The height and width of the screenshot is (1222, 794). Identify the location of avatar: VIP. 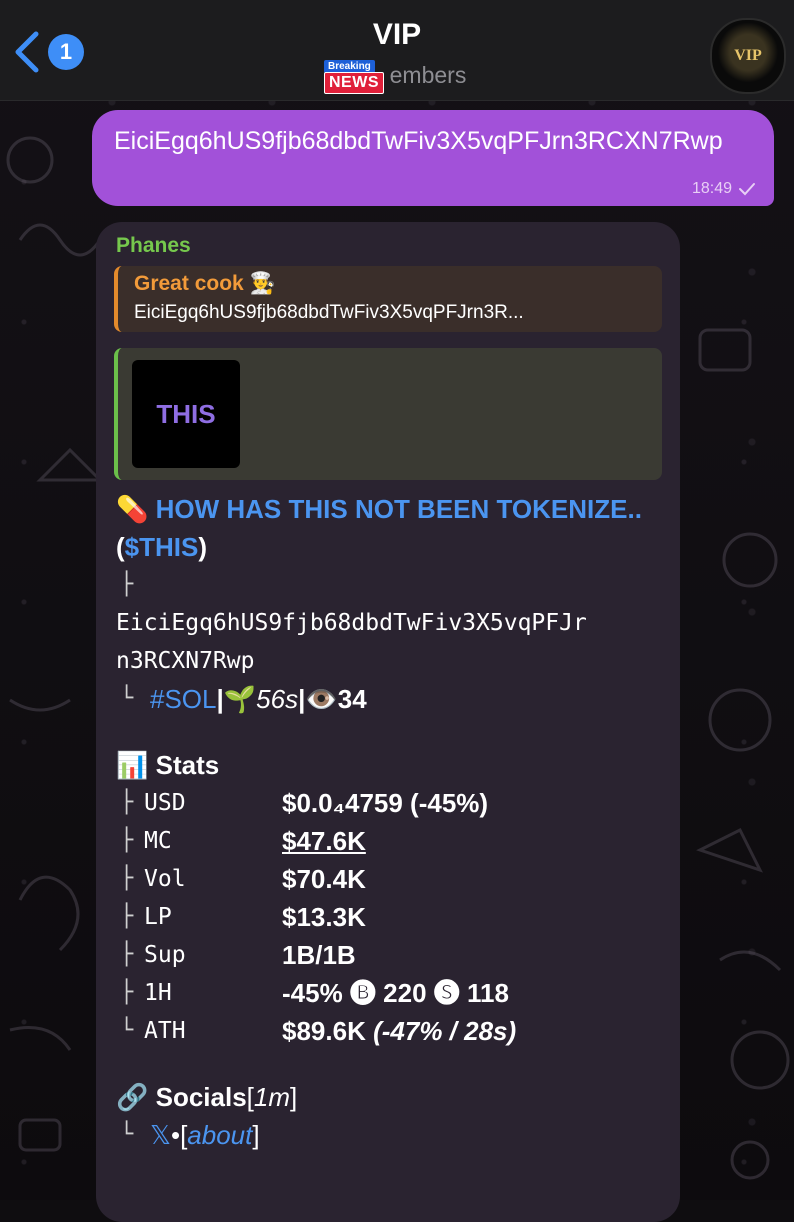
(748, 56).